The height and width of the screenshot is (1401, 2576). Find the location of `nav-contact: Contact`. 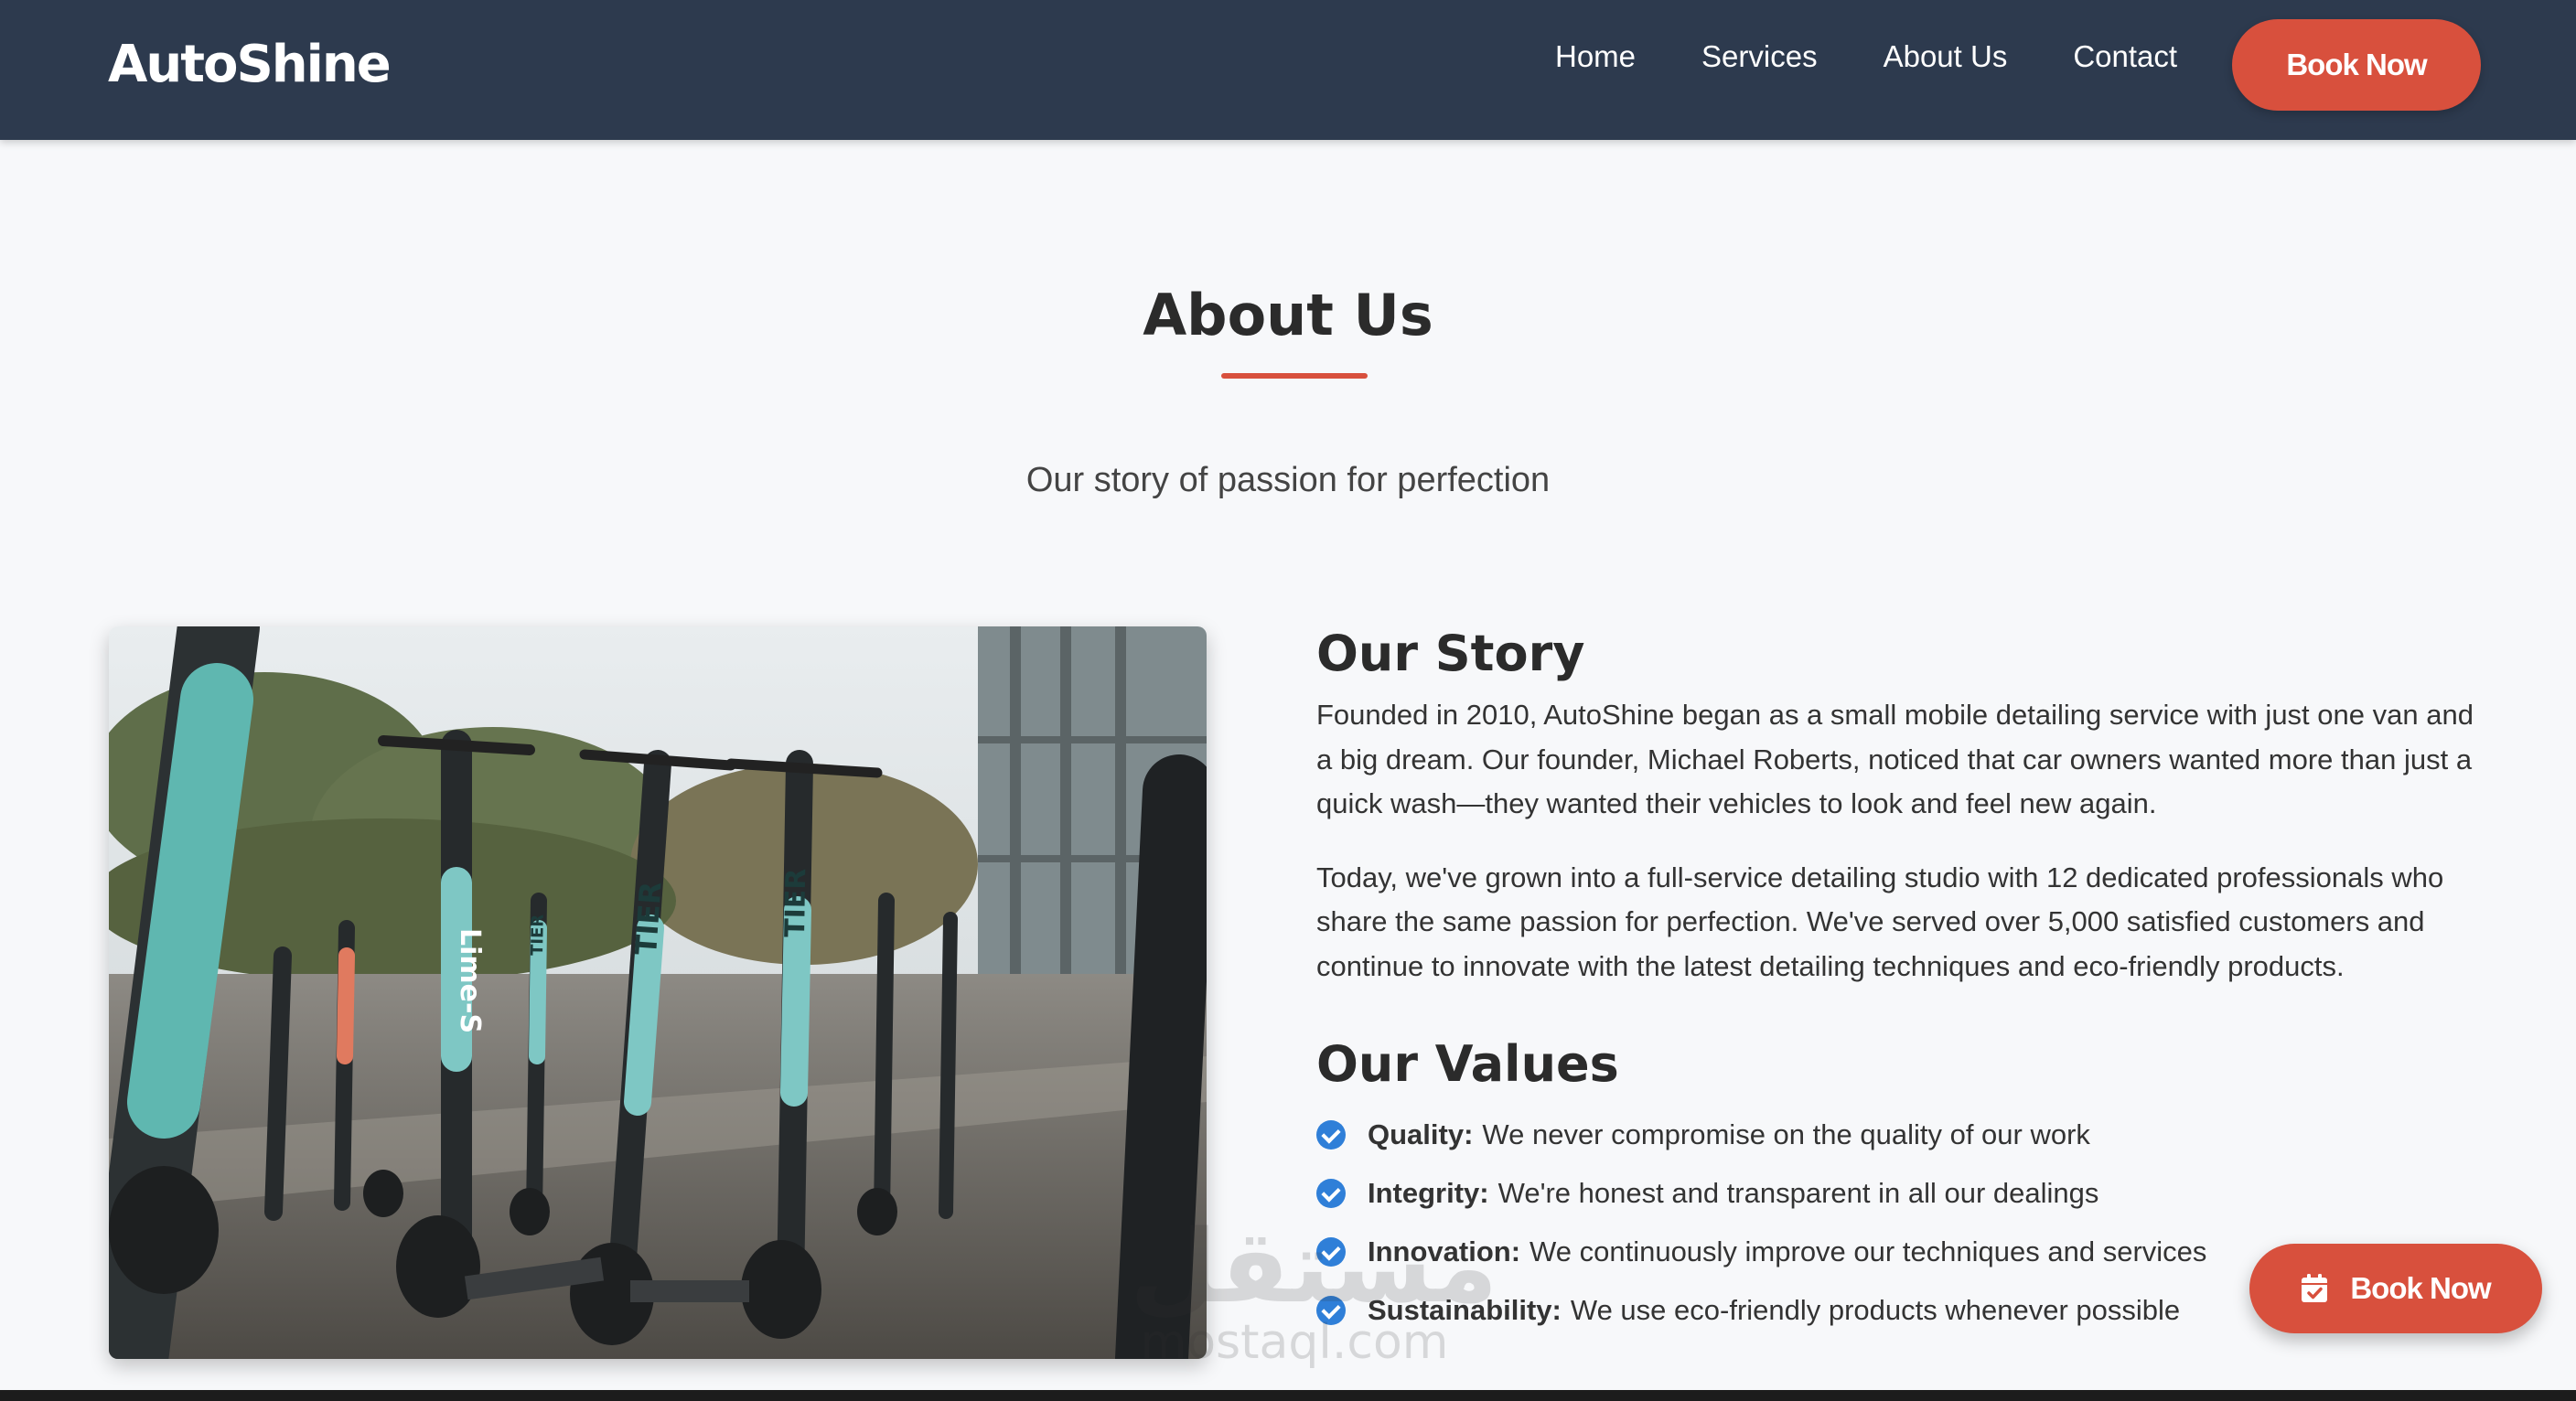

nav-contact: Contact is located at coordinates (2125, 57).